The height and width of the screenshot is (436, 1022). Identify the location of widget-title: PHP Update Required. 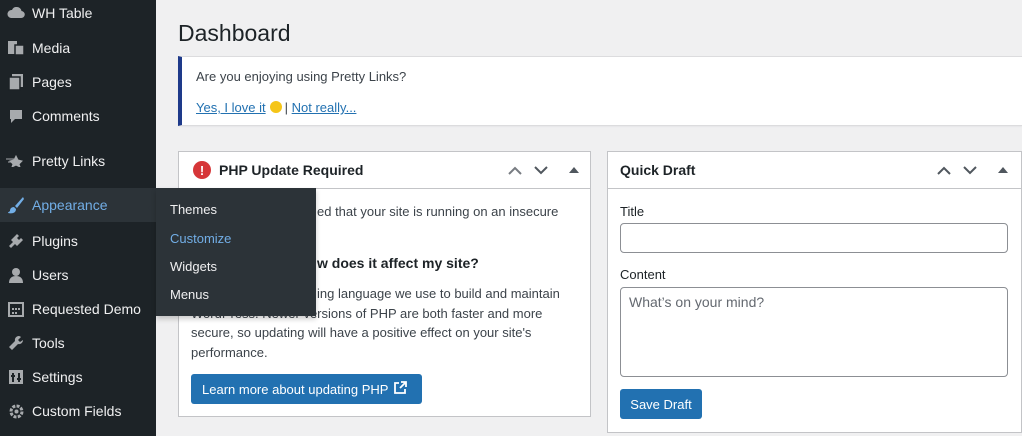
(291, 170).